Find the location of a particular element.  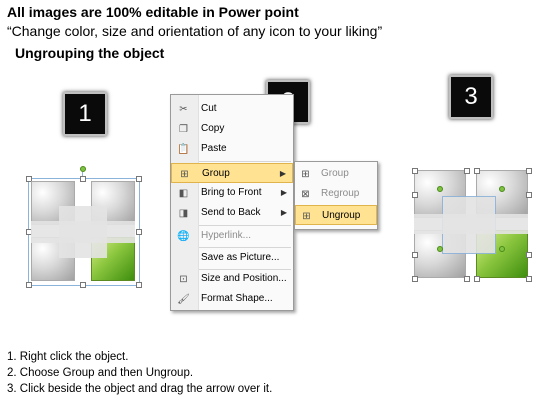

hyperlink-icon: 🌐 is located at coordinates (183, 236).